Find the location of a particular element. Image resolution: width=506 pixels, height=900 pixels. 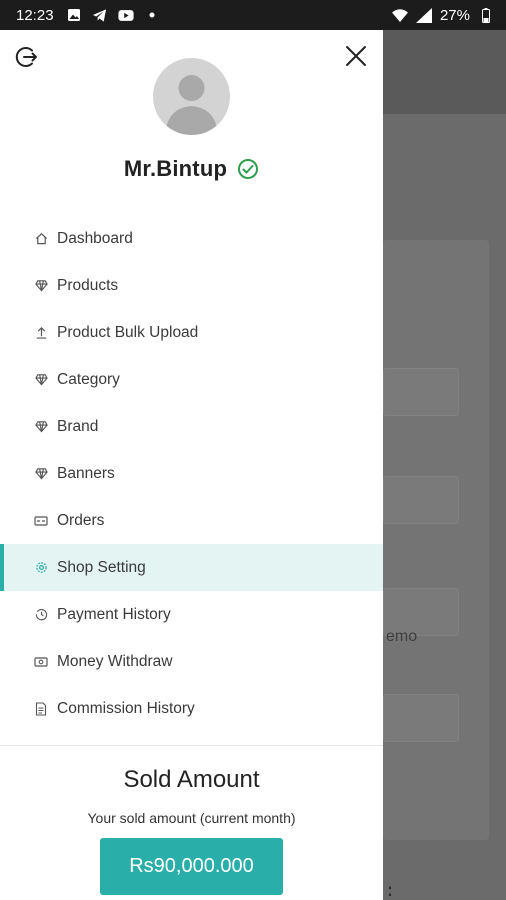

menu-item-label: Brand is located at coordinates (78, 426).